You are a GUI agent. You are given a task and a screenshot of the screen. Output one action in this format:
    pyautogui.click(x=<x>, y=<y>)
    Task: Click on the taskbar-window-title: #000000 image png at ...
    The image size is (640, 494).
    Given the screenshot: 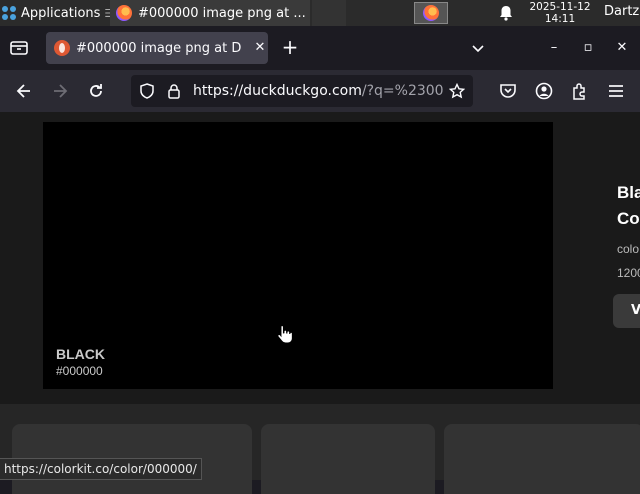 What is the action you would take?
    pyautogui.click(x=222, y=13)
    